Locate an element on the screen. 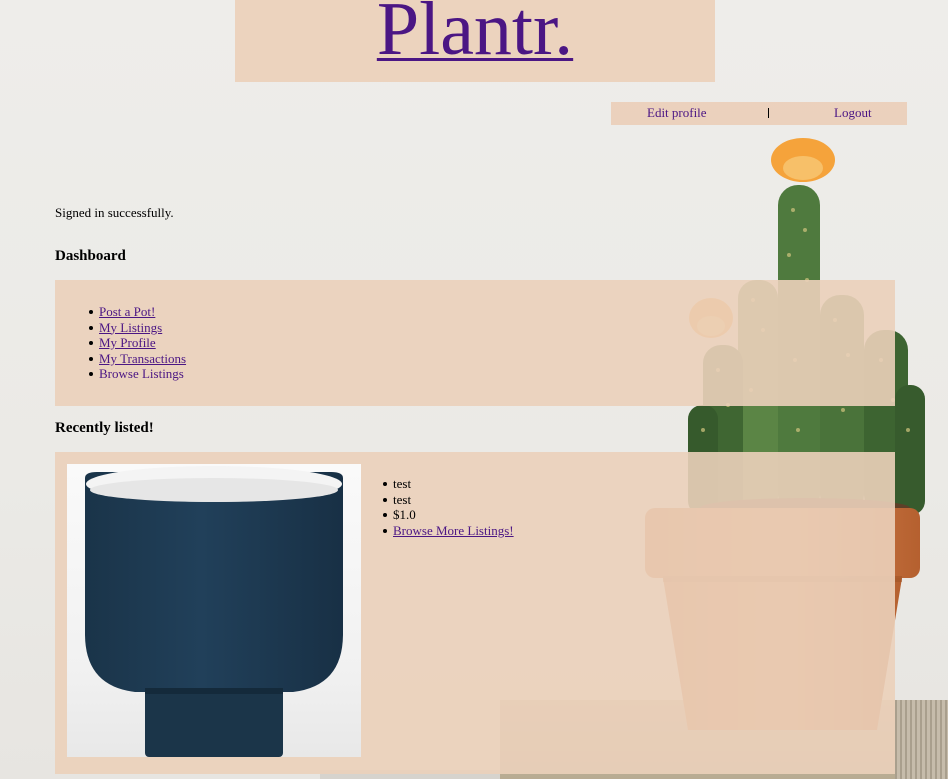 The width and height of the screenshot is (948, 779). brand-logo-link: Plantr. is located at coordinates (475, 33).